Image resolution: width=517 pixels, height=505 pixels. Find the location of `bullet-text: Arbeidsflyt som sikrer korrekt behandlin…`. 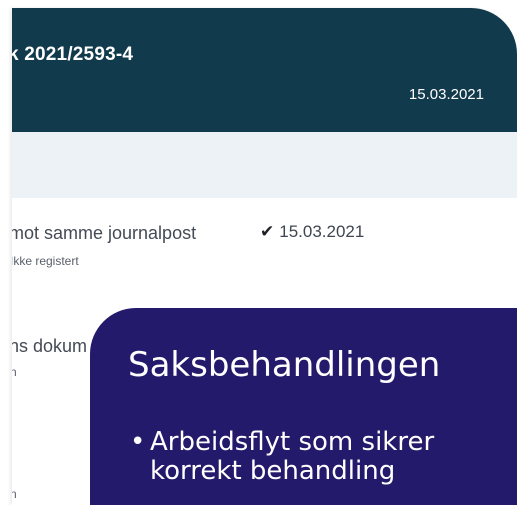

bullet-text: Arbeidsflyt som sikrer korrekt behandlin… is located at coordinates (292, 457).